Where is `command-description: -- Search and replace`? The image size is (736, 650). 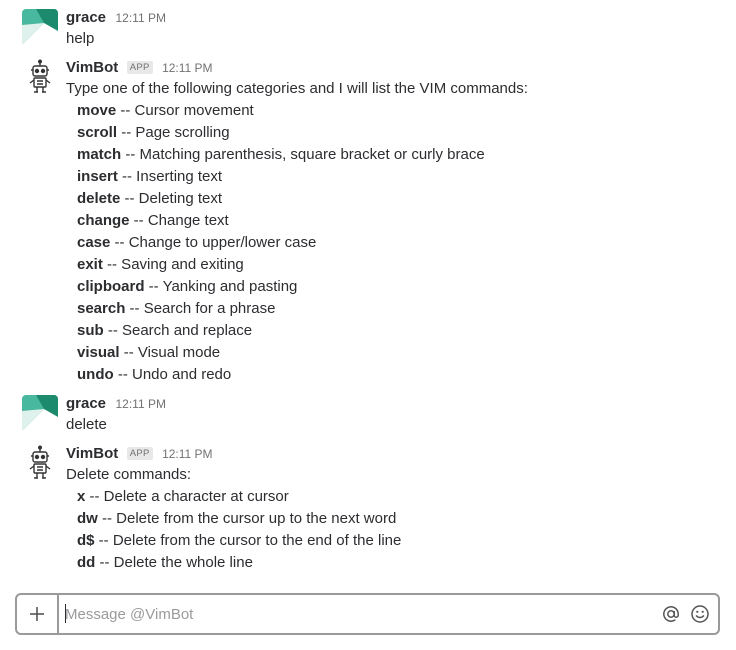 command-description: -- Search and replace is located at coordinates (178, 330).